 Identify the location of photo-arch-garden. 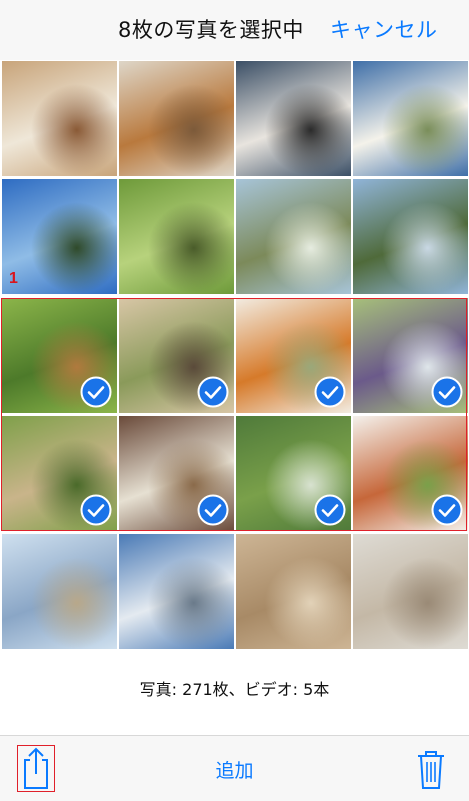
(410, 355).